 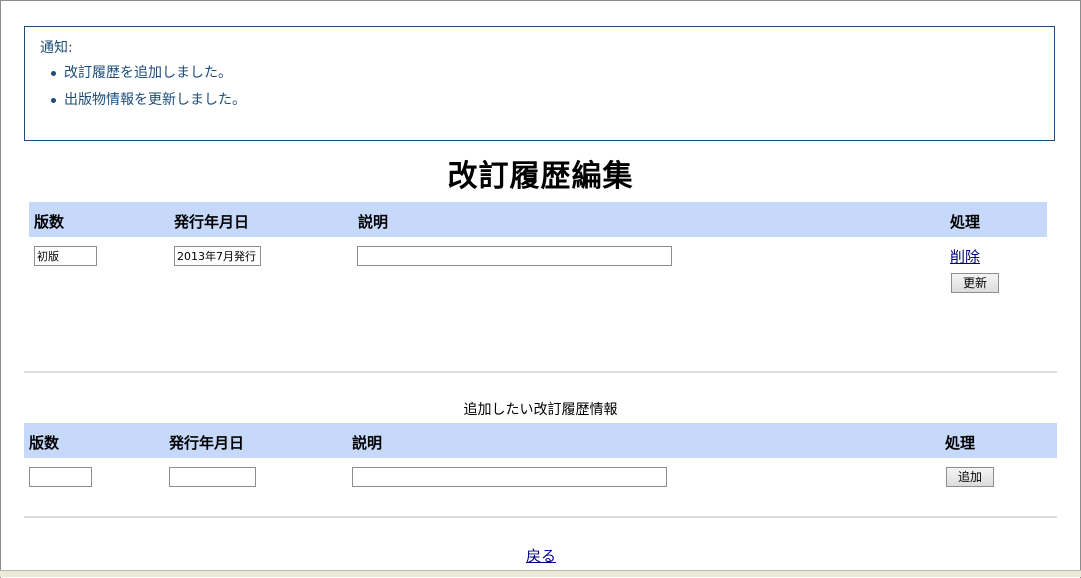 I want to click on delete-link: 削除, so click(x=965, y=256).